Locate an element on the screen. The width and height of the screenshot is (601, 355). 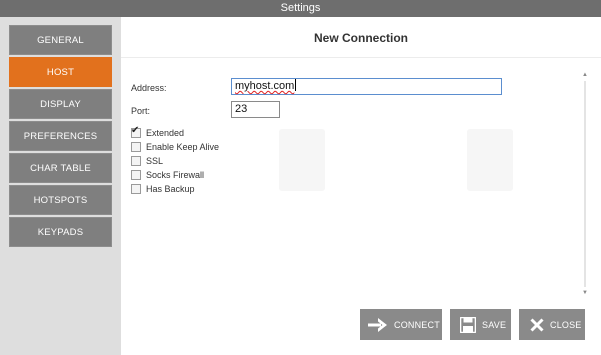
sidebar-item-label: HOTSPOTS is located at coordinates (60, 200).